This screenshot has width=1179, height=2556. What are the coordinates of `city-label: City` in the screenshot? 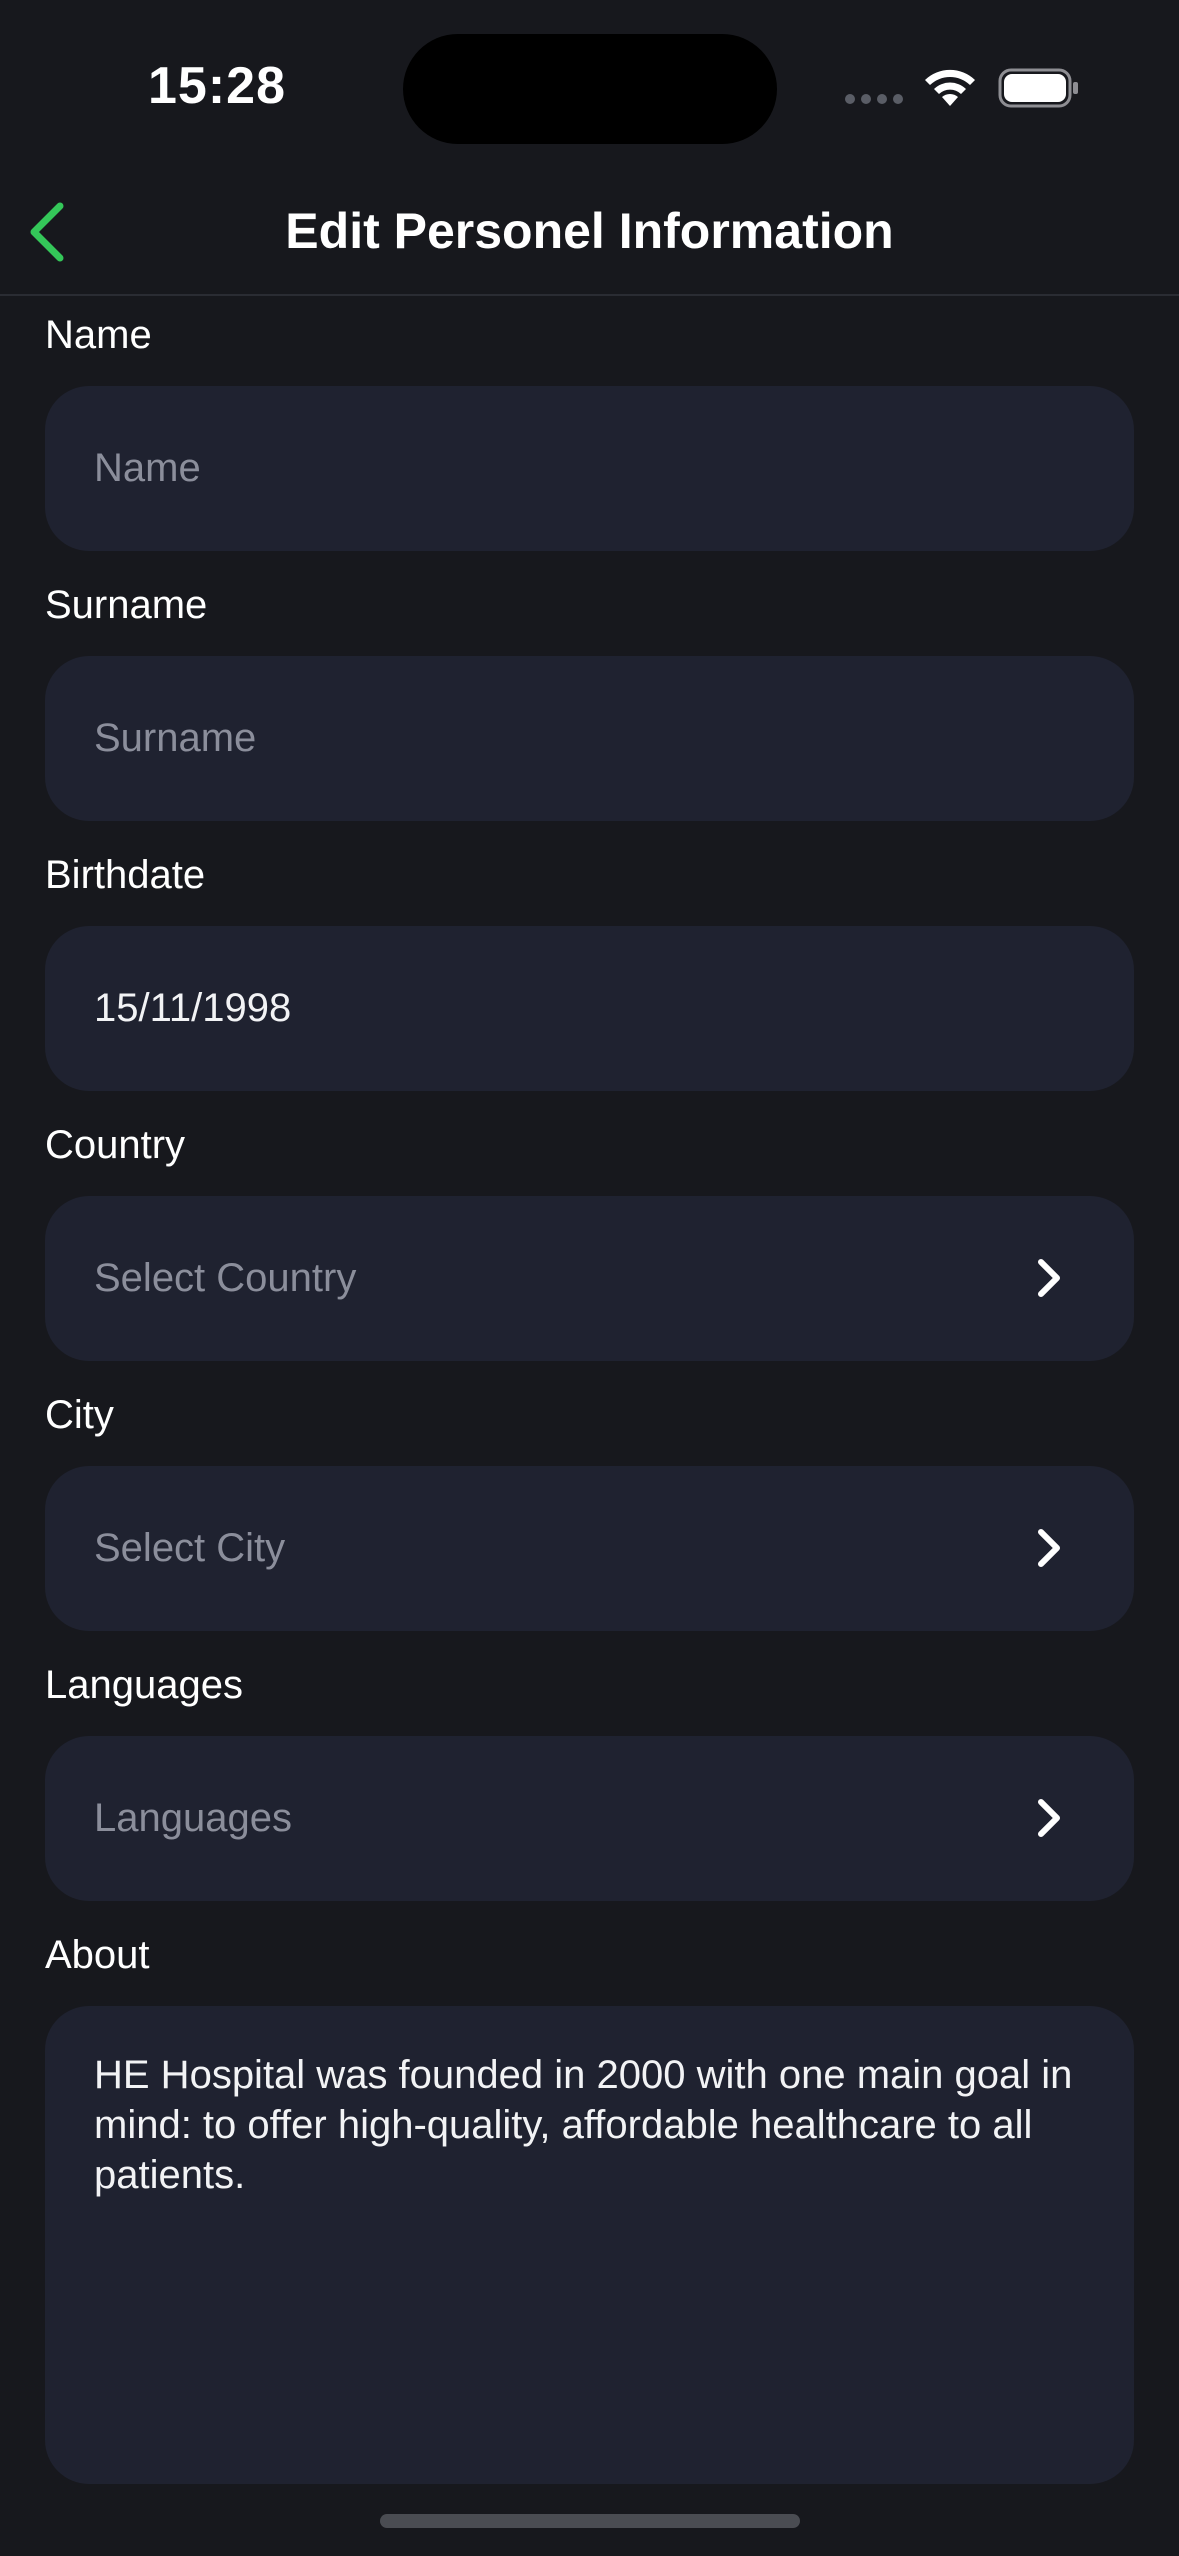 It's located at (79, 1415).